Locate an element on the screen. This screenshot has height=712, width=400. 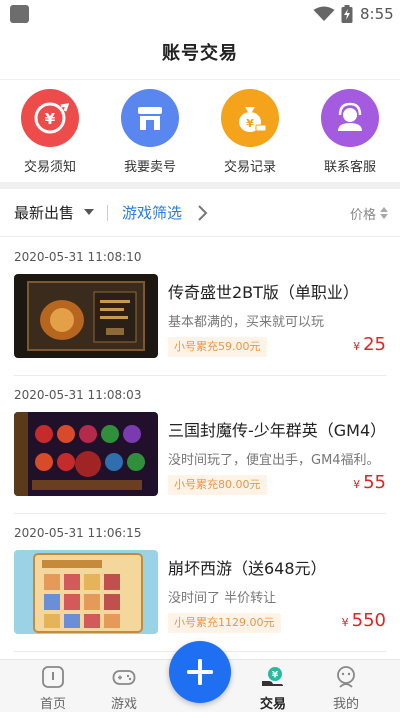
add-listing-button is located at coordinates (200, 672).